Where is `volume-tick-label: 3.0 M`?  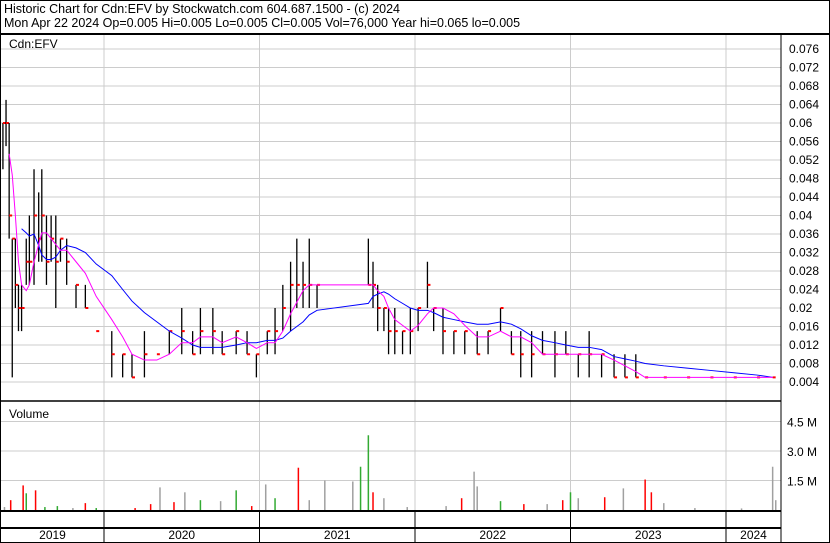
volume-tick-label: 3.0 M is located at coordinates (802, 452).